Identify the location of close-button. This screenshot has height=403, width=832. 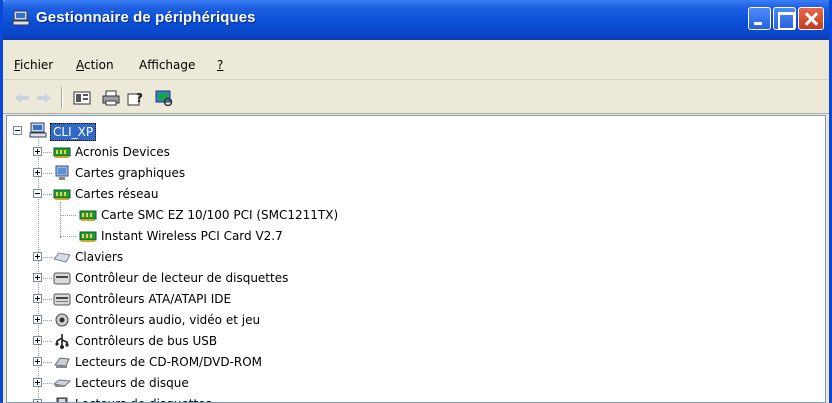
(811, 18).